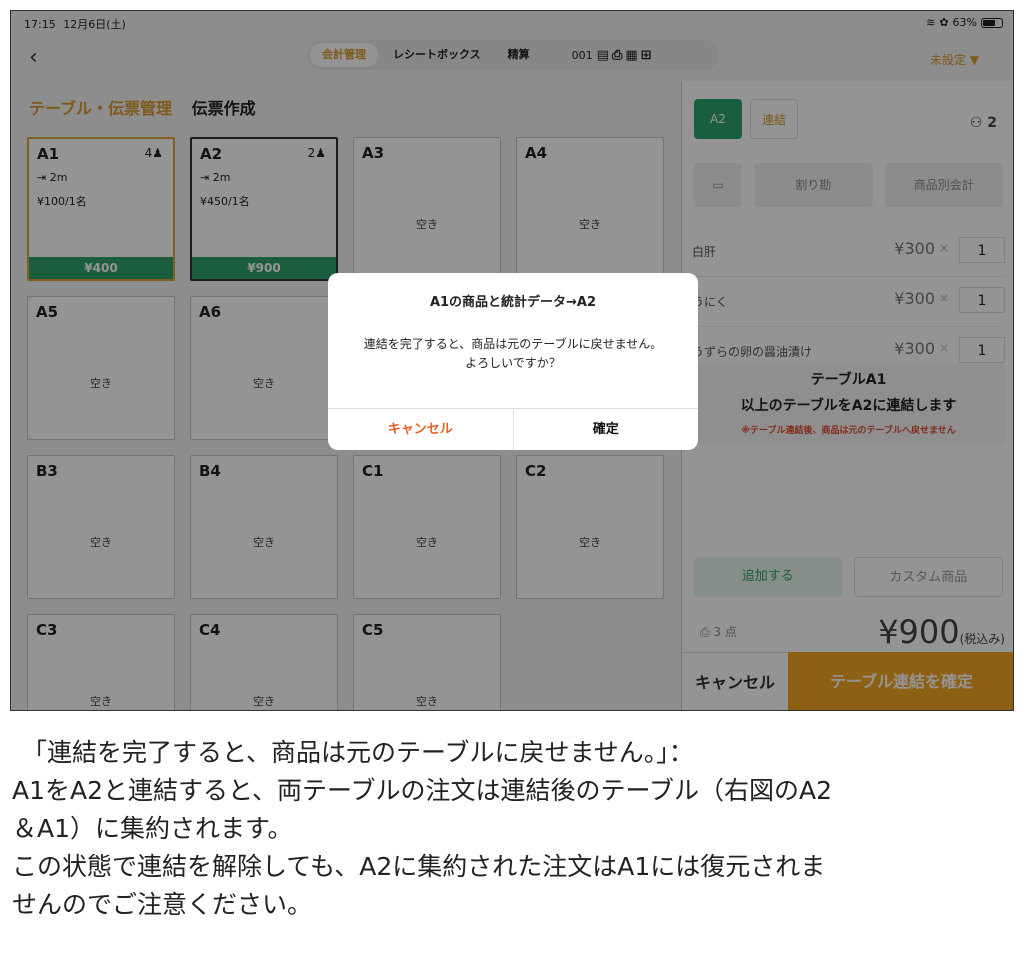  Describe the element at coordinates (419, 866) in the screenshot. I see `caption-line: この状態で連結を解除しても、A2に集約された注文はA1には復元されま` at that location.